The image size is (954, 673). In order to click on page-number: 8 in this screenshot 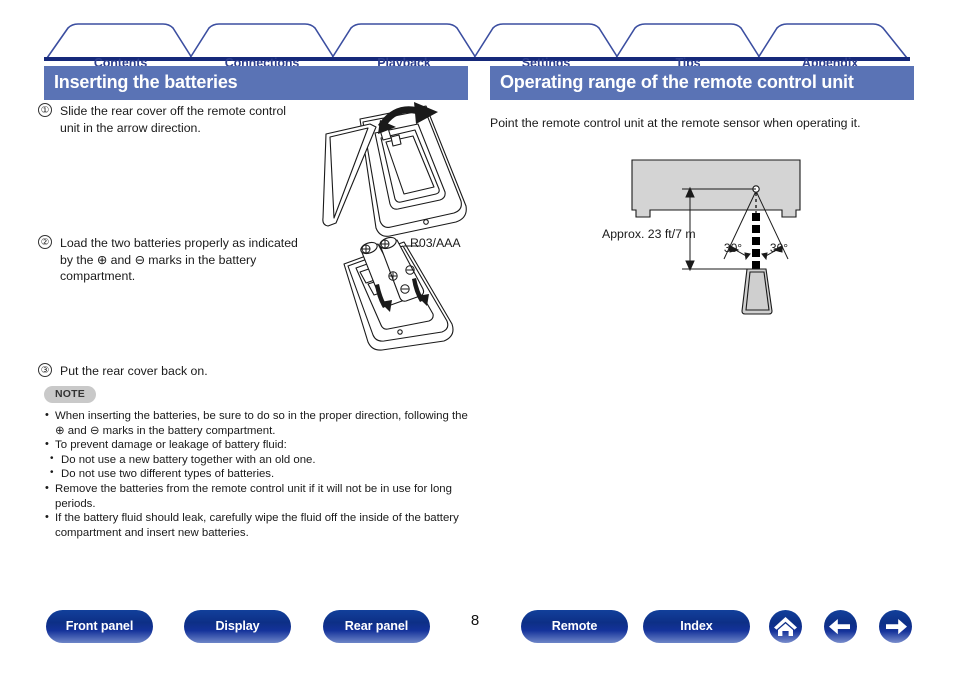, I will do `click(475, 620)`.